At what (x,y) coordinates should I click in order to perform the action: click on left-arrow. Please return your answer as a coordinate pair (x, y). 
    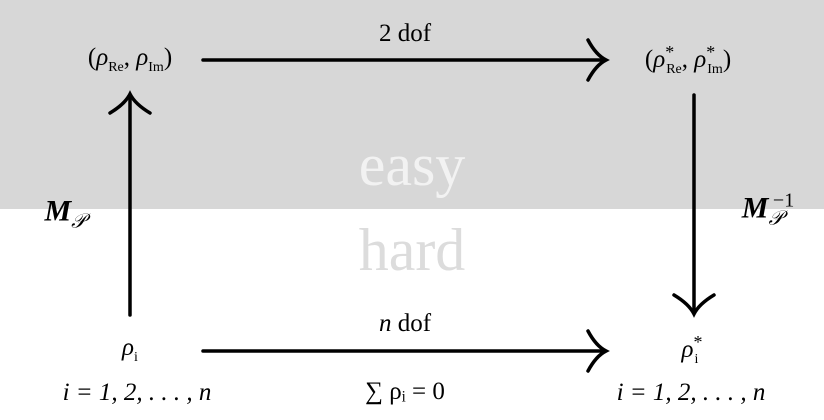
    Looking at the image, I should click on (130, 203).